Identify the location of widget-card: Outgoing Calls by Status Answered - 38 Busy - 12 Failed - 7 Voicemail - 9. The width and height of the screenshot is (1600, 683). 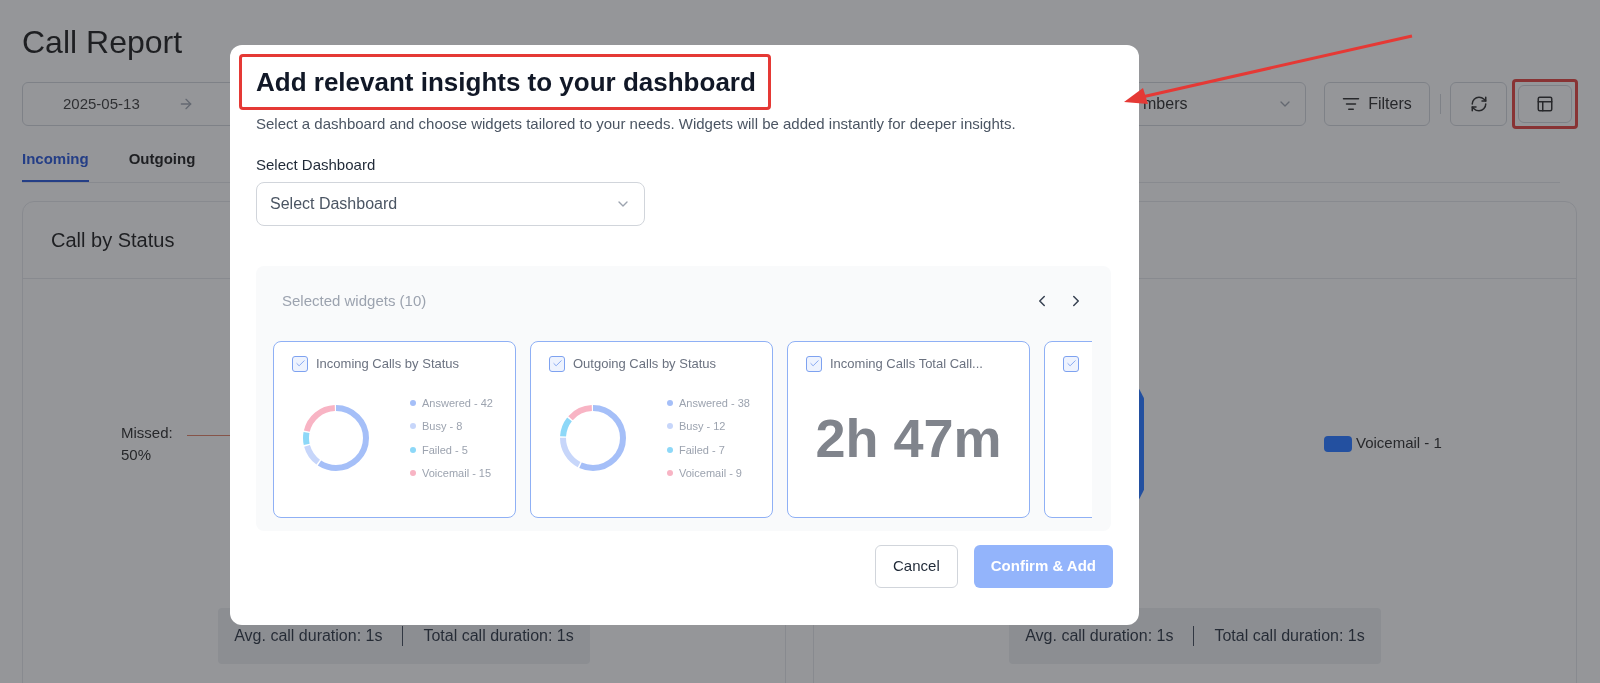
(651, 429).